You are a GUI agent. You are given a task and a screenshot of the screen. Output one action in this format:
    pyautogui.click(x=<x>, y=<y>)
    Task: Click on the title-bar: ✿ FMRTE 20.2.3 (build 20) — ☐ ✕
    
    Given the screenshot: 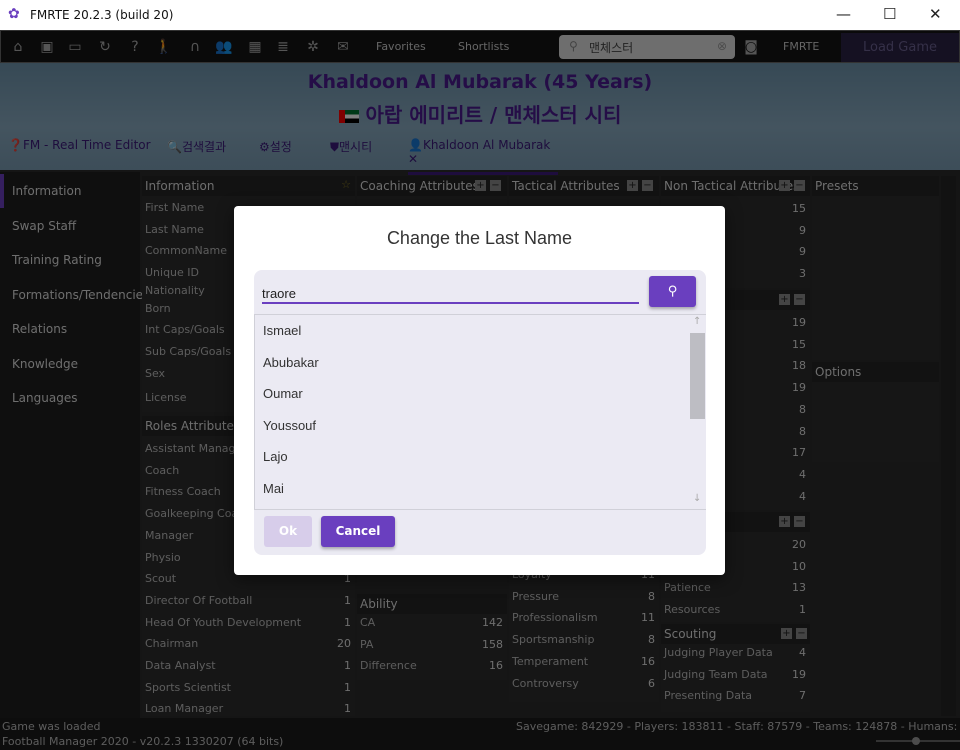 What is the action you would take?
    pyautogui.click(x=480, y=15)
    